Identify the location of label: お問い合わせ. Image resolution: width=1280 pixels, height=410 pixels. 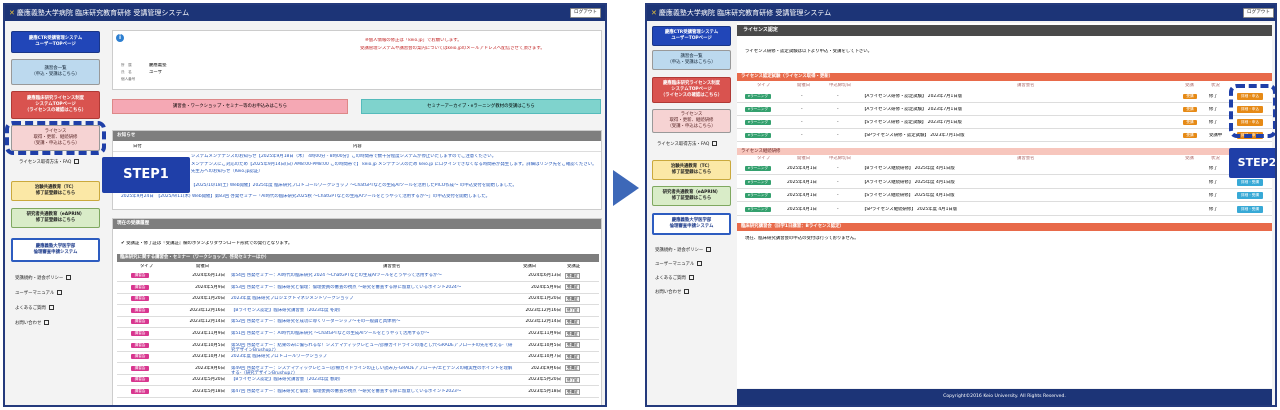
(28, 323).